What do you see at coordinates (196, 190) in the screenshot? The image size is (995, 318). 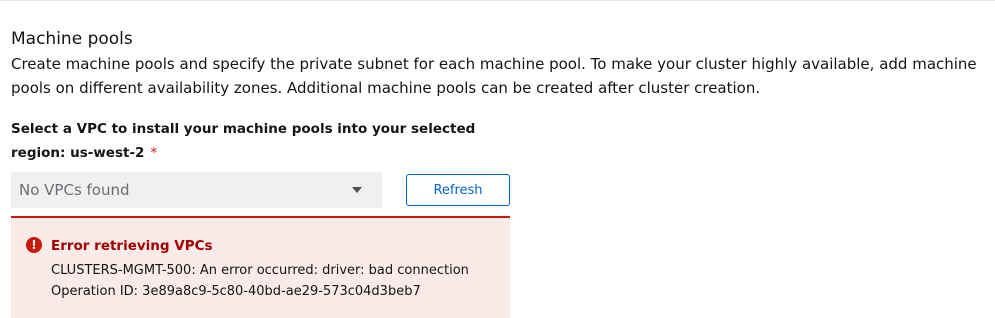 I see `vpc-select: No VPCs found` at bounding box center [196, 190].